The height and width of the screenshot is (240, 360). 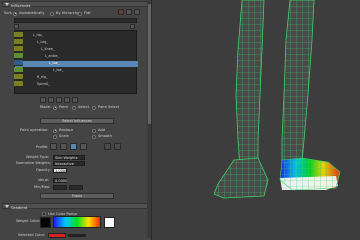 I want to click on left-leg-wireframe, so click(x=250, y=84).